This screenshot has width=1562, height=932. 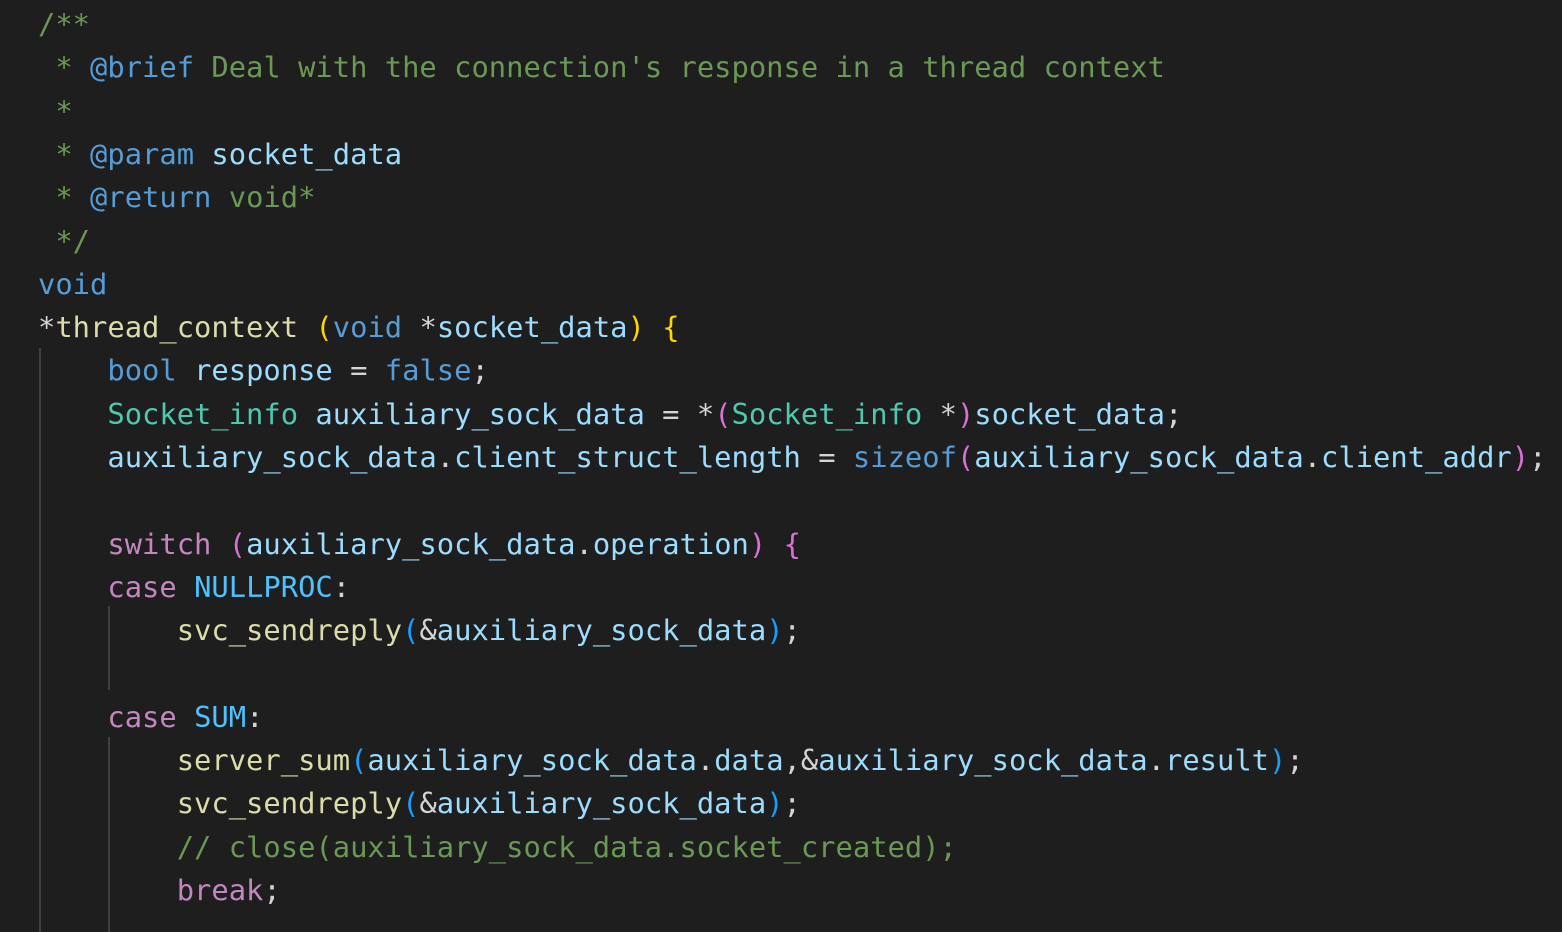 I want to click on code-token: operation, so click(x=670, y=543).